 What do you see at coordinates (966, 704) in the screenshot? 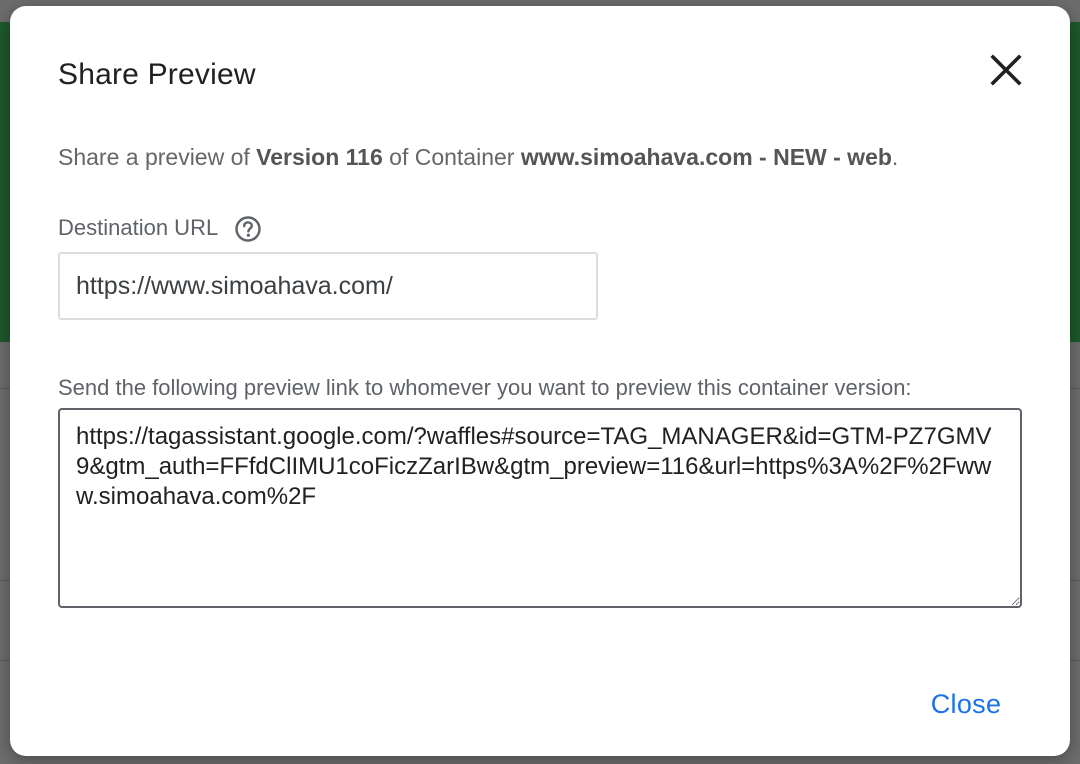
I see `close-button: Close` at bounding box center [966, 704].